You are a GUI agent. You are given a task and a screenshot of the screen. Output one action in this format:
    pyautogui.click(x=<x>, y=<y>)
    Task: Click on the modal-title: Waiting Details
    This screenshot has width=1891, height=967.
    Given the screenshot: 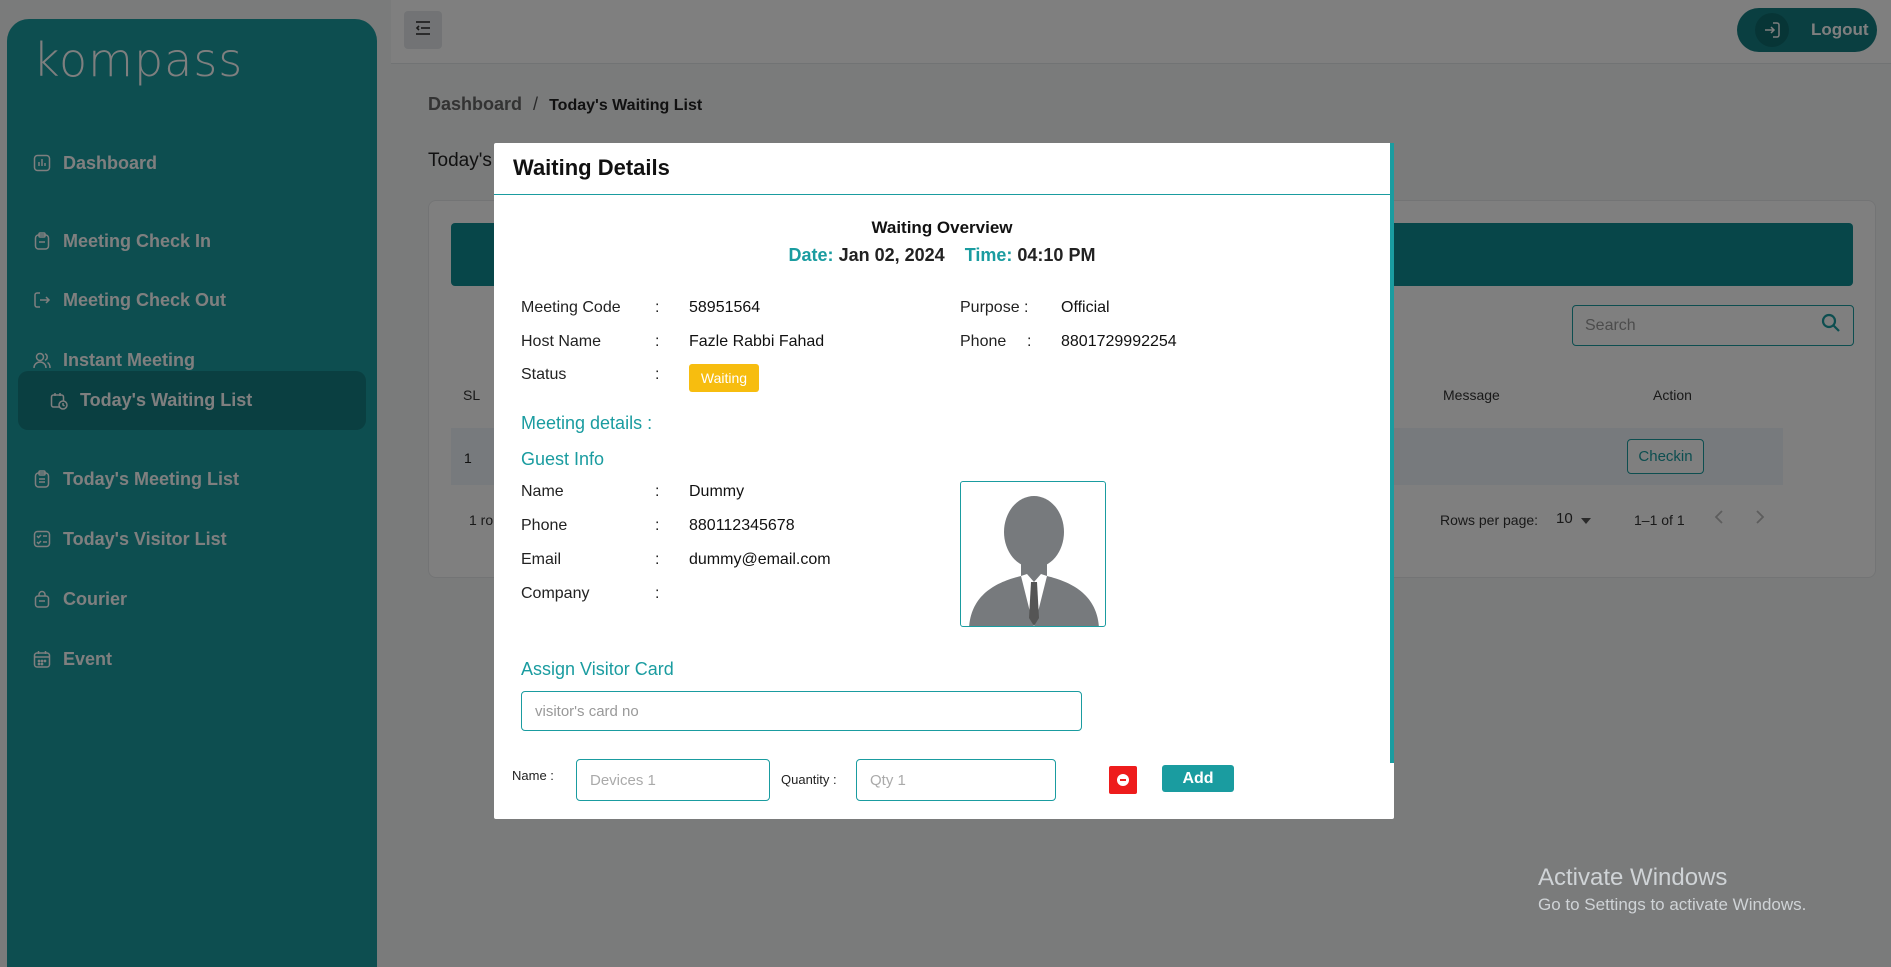 What is the action you would take?
    pyautogui.click(x=591, y=167)
    